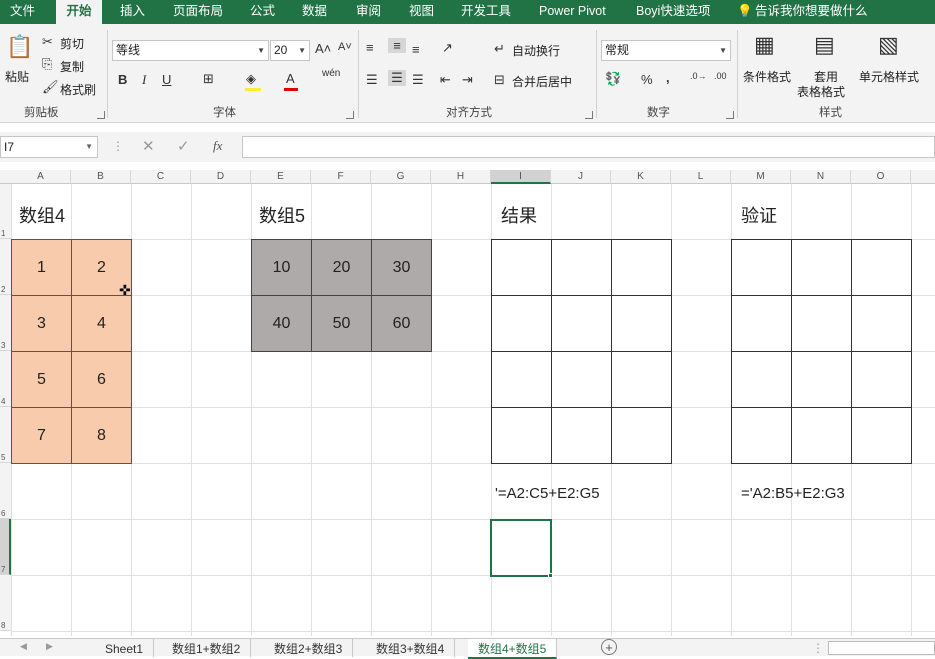 This screenshot has width=935, height=659. I want to click on decrease-font-icon: A˅, so click(345, 47).